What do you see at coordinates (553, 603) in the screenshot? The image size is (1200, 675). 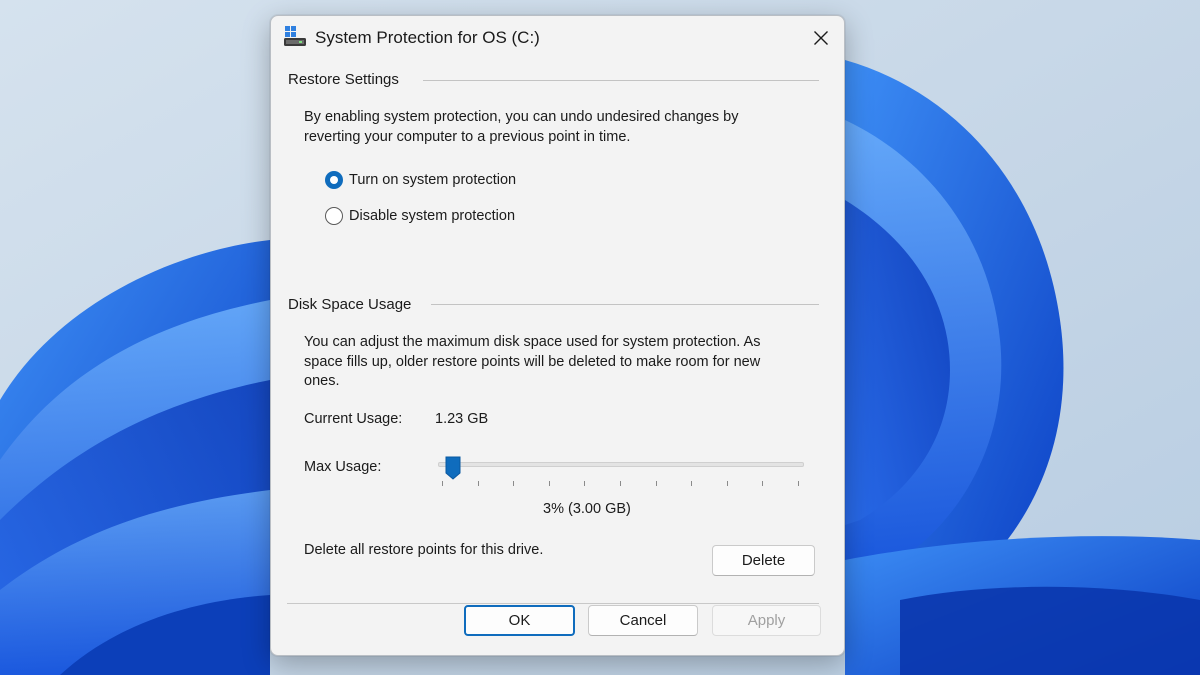 I see `footer-separator` at bounding box center [553, 603].